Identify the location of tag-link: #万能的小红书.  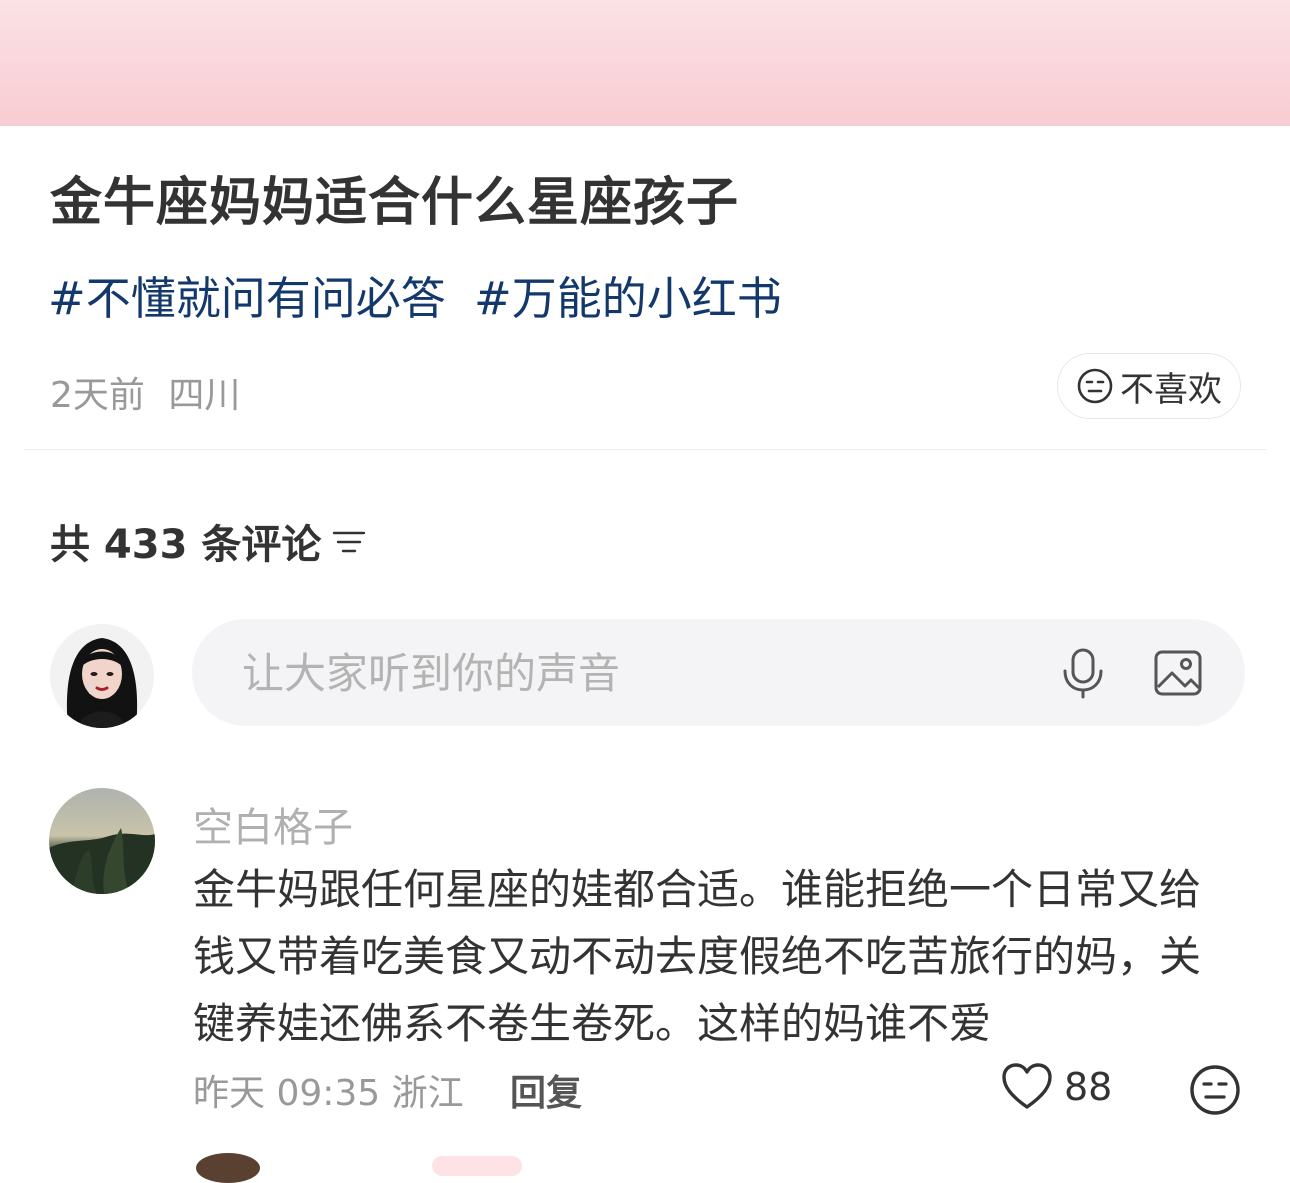
(628, 298).